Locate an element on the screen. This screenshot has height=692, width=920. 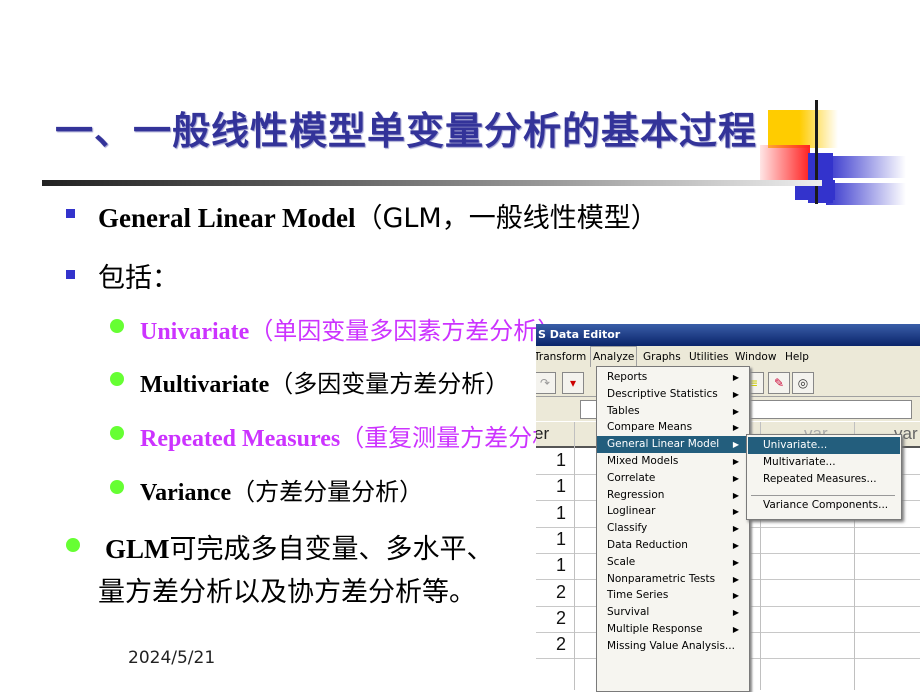
menu-item-label: Regression is located at coordinates (636, 494).